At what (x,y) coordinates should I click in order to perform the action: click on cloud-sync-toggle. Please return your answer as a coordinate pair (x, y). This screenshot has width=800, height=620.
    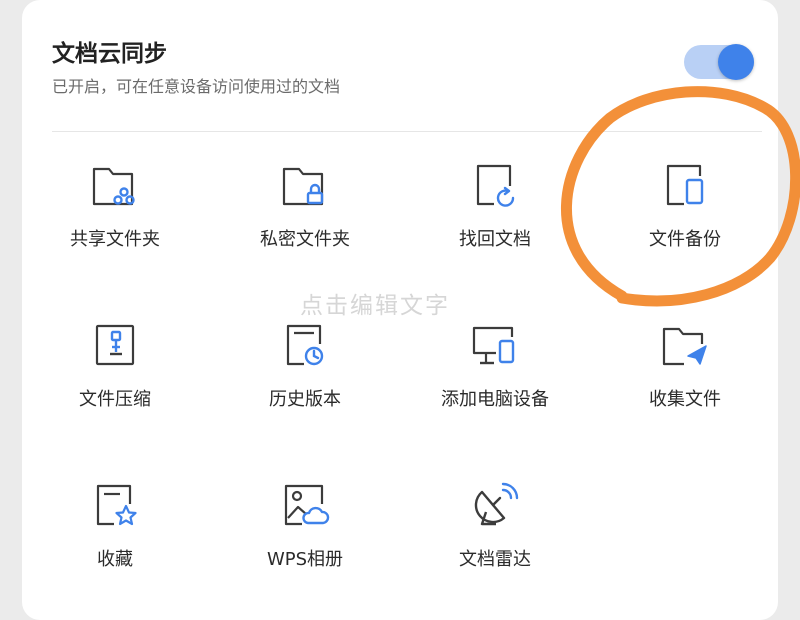
    Looking at the image, I should click on (719, 62).